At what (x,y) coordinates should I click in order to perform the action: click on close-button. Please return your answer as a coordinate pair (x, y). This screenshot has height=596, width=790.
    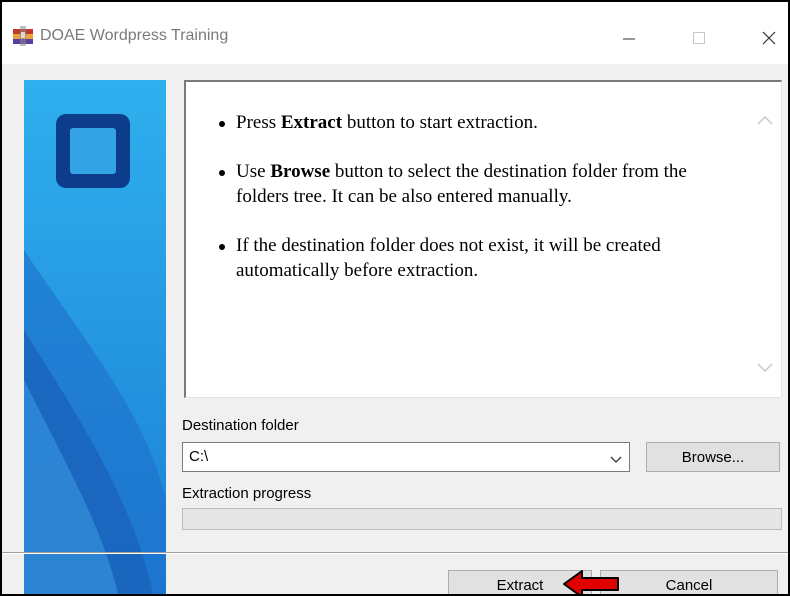
    Looking at the image, I should click on (767, 38).